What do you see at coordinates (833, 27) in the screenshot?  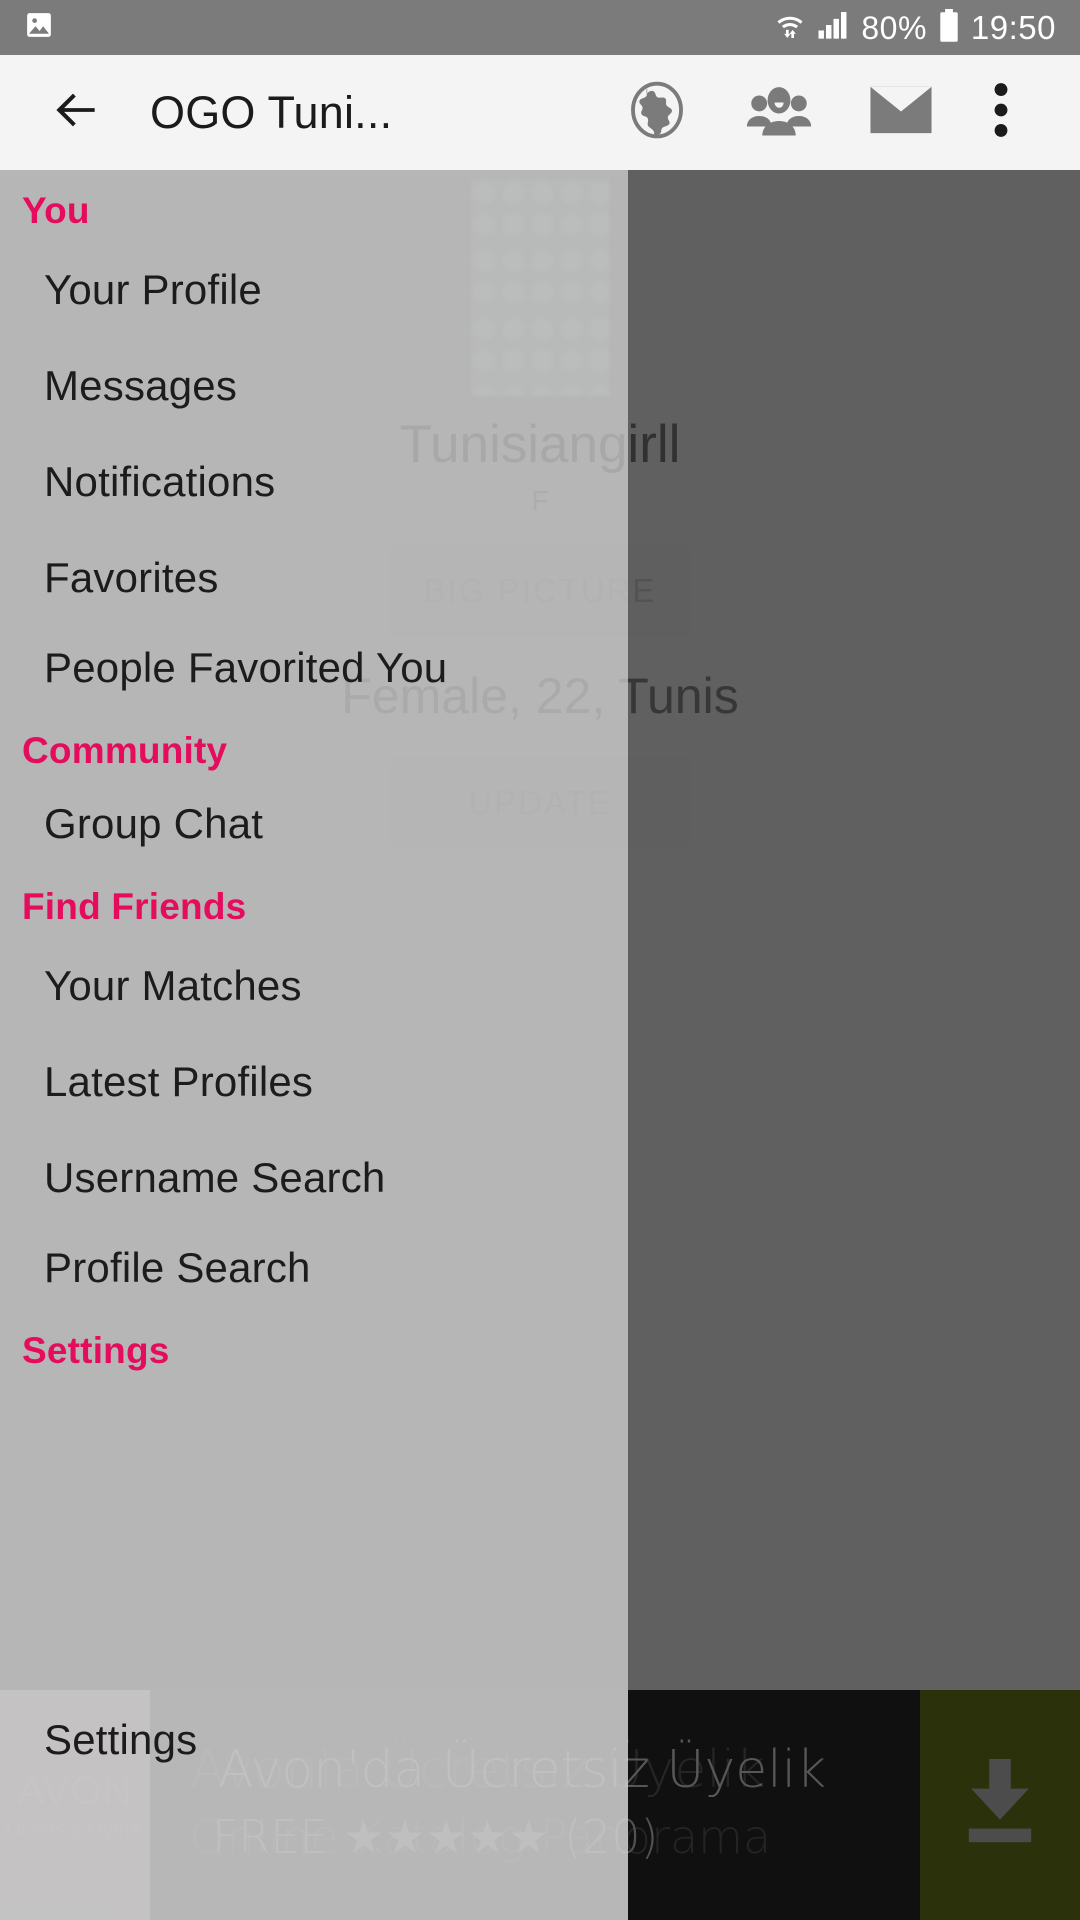 I see `cellular-signal-icon` at bounding box center [833, 27].